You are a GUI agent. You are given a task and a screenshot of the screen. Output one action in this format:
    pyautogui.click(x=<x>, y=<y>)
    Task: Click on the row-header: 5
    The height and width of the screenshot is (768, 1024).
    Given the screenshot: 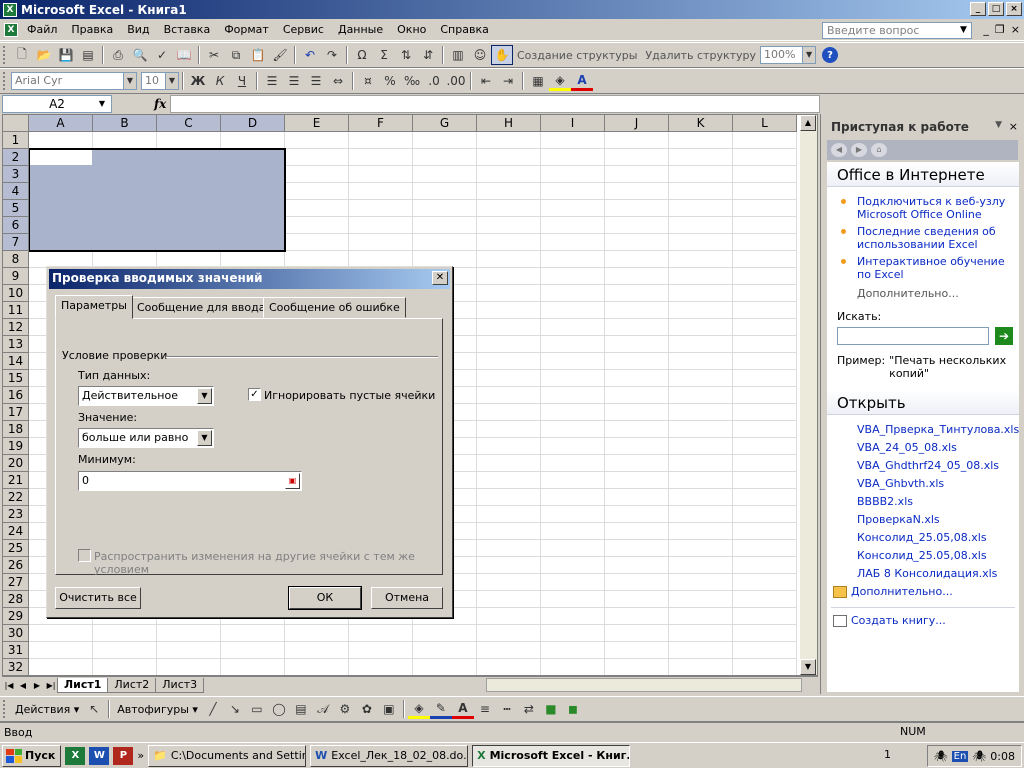 What is the action you would take?
    pyautogui.click(x=16, y=208)
    